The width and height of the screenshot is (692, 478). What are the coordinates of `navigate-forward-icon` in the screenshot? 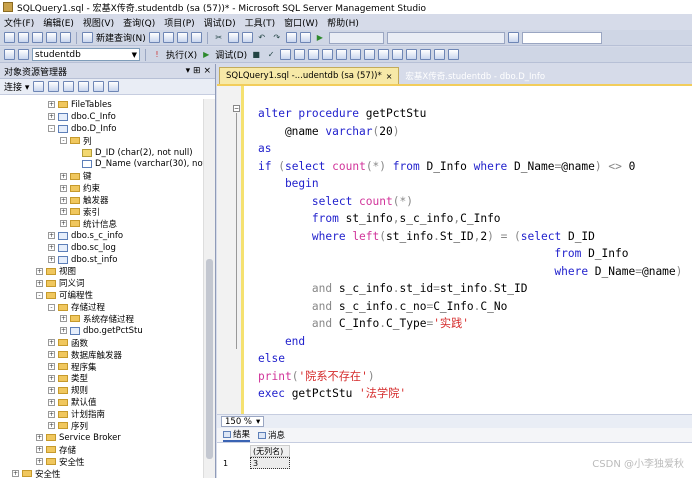 It's located at (305, 37).